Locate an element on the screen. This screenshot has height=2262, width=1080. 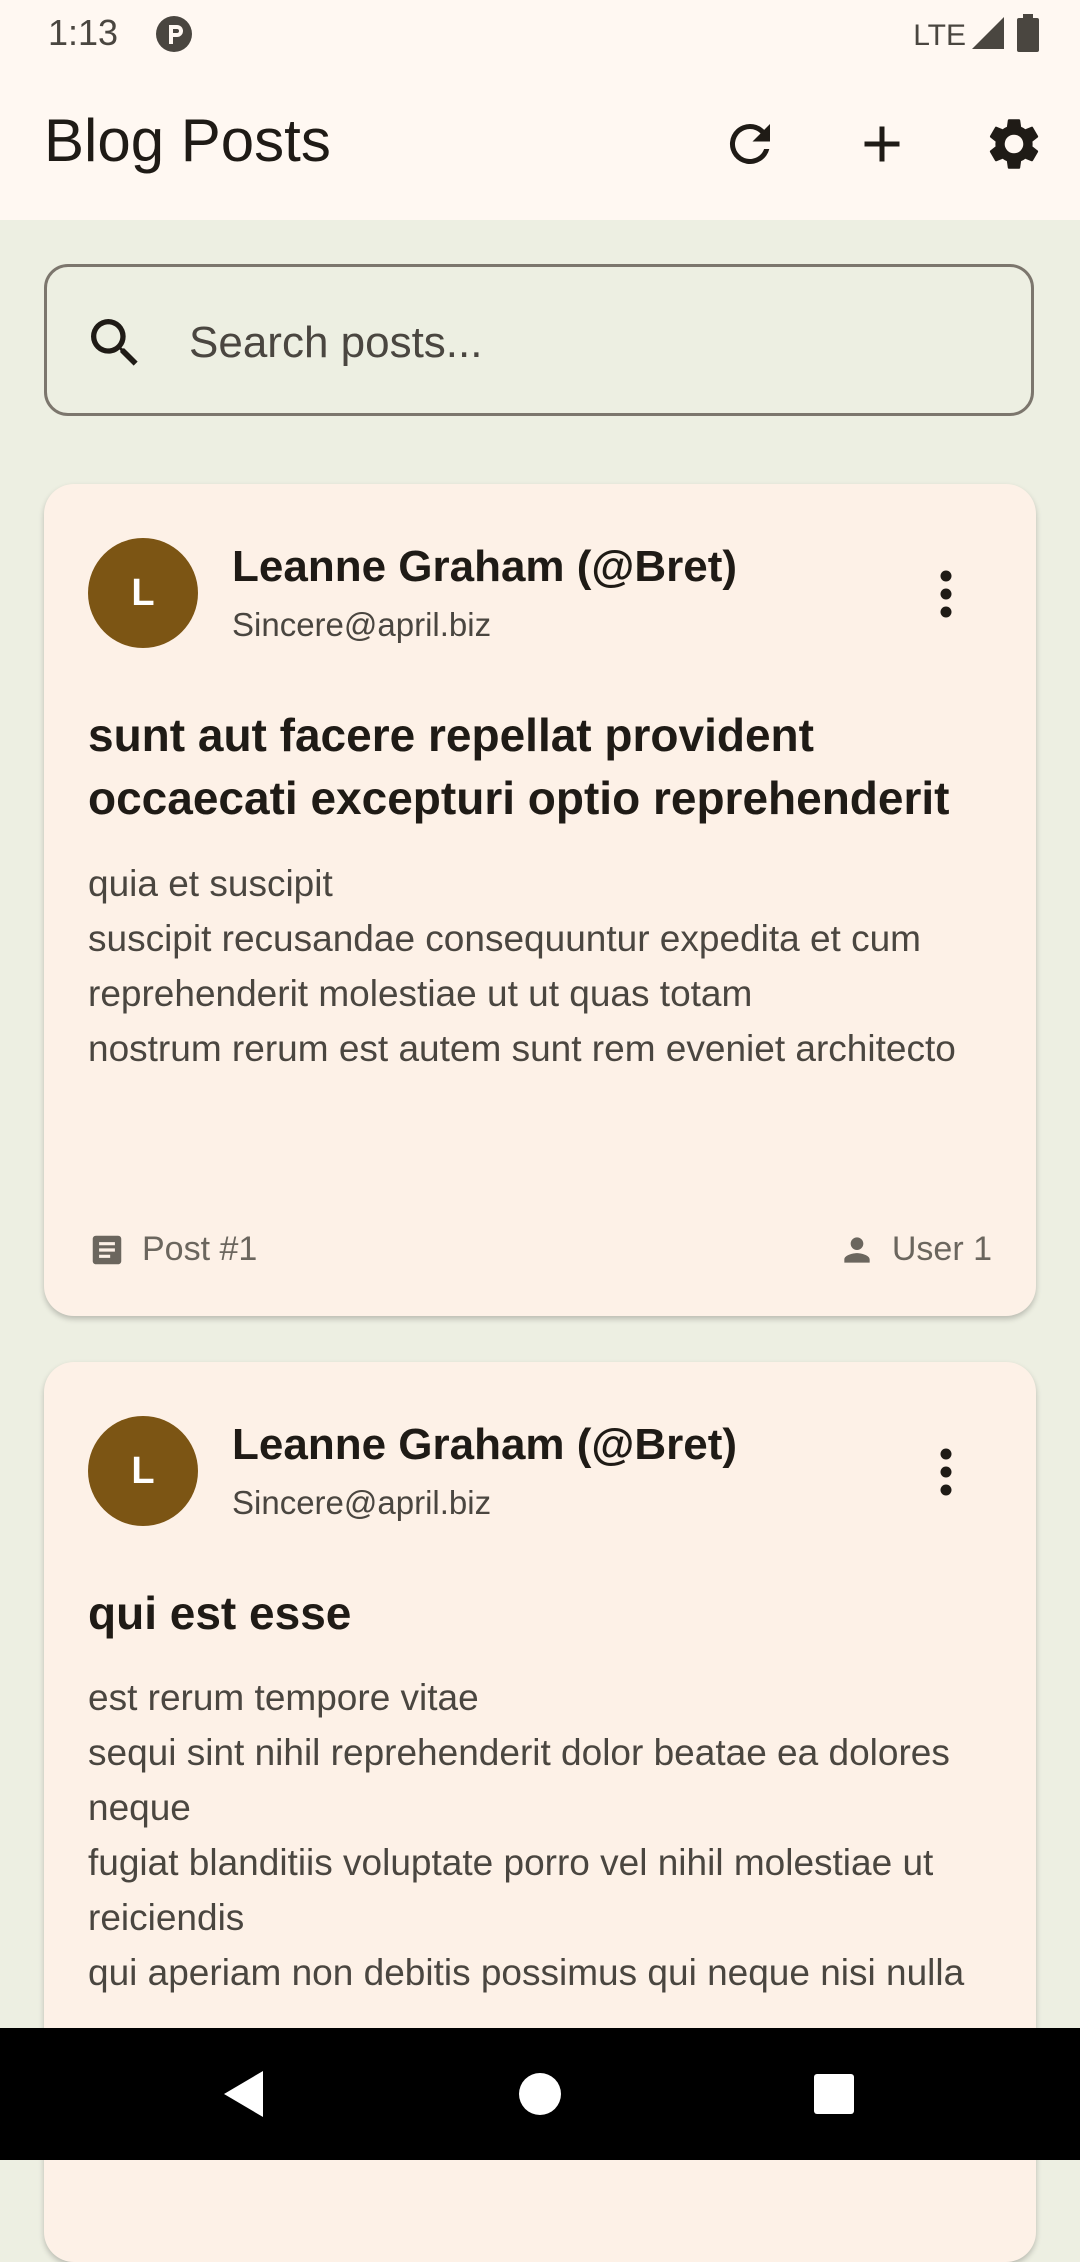
search-field is located at coordinates (539, 340).